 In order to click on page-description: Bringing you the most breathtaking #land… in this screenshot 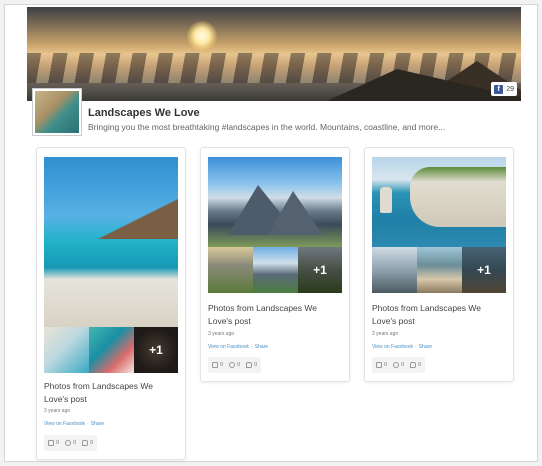, I will do `click(267, 127)`.